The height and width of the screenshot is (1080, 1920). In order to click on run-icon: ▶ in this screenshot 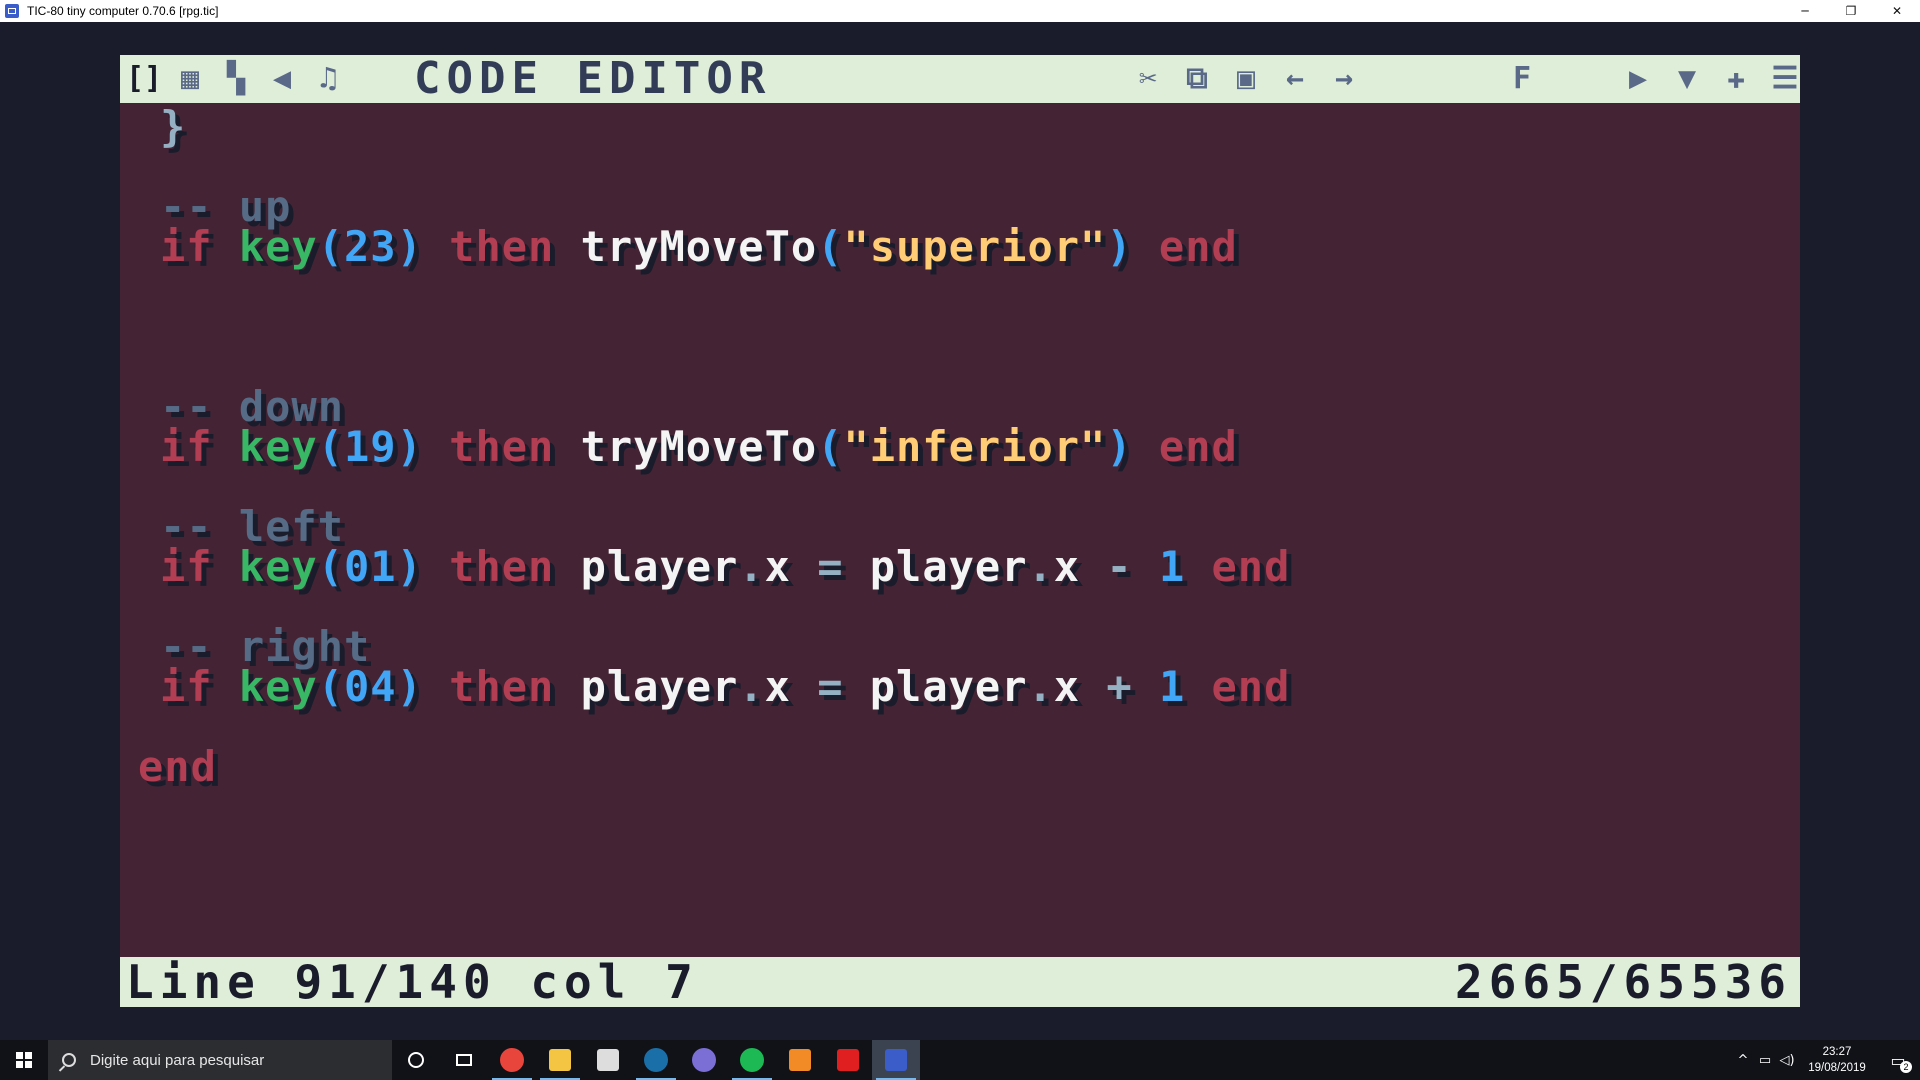, I will do `click(1638, 79)`.